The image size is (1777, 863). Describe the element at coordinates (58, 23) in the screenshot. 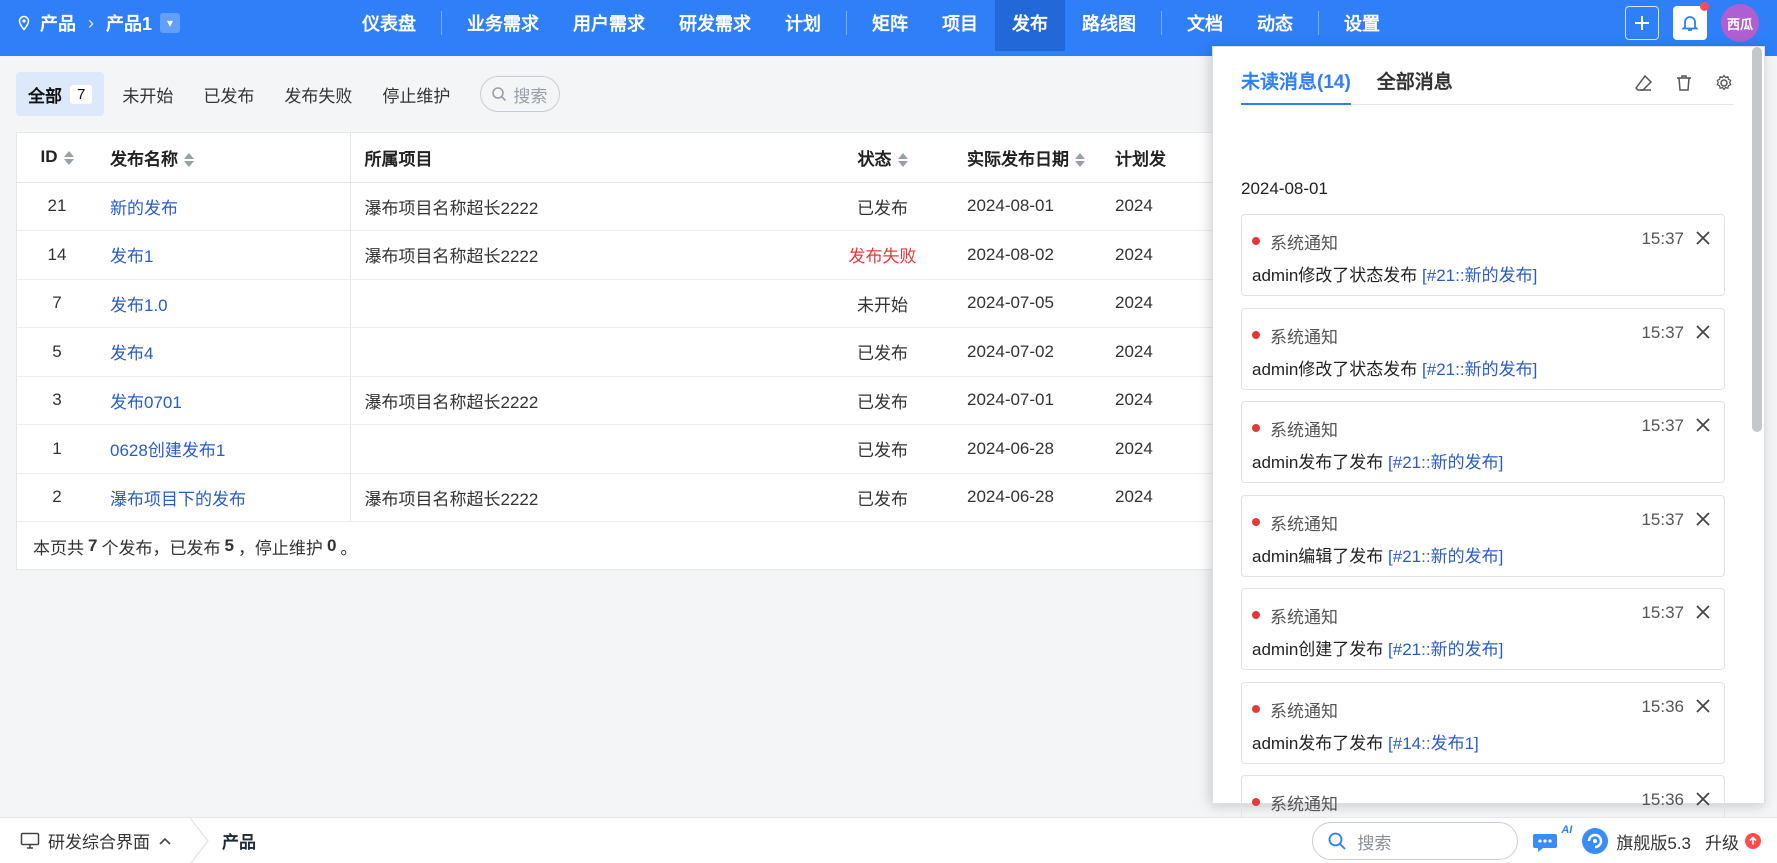

I see `breadcrumb-root: 产品` at that location.